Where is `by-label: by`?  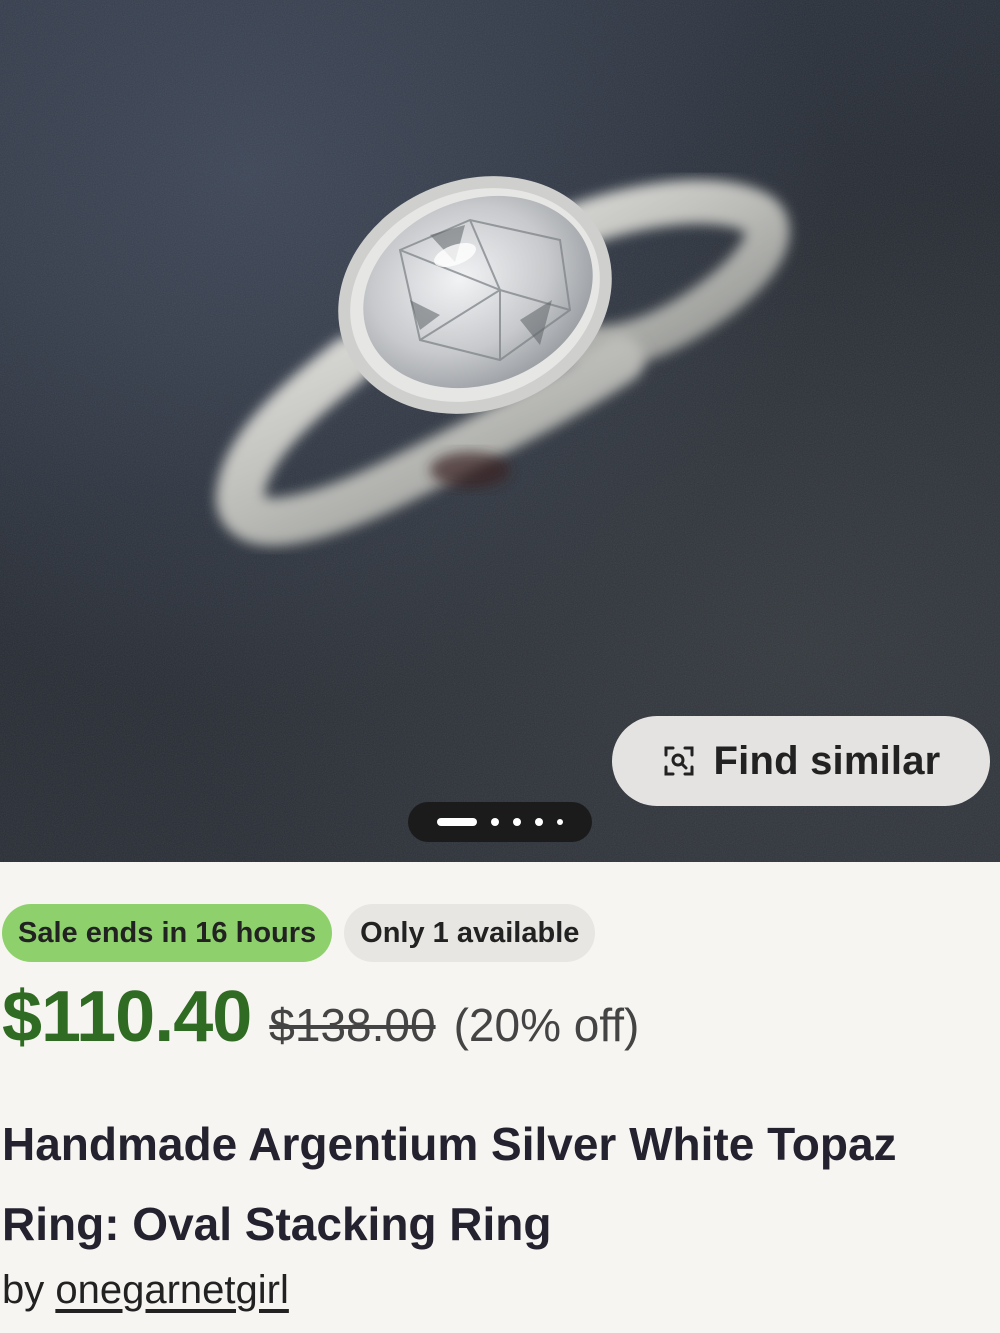 by-label: by is located at coordinates (23, 1290).